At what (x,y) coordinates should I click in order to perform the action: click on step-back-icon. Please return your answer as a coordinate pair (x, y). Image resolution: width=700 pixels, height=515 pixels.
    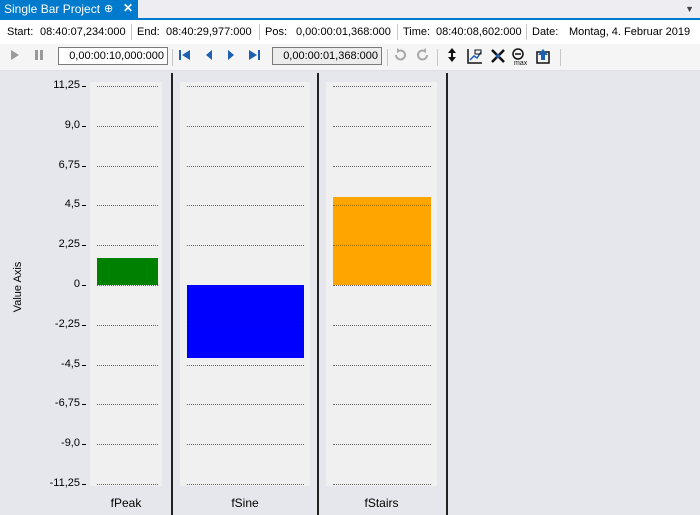
    Looking at the image, I should click on (209, 57).